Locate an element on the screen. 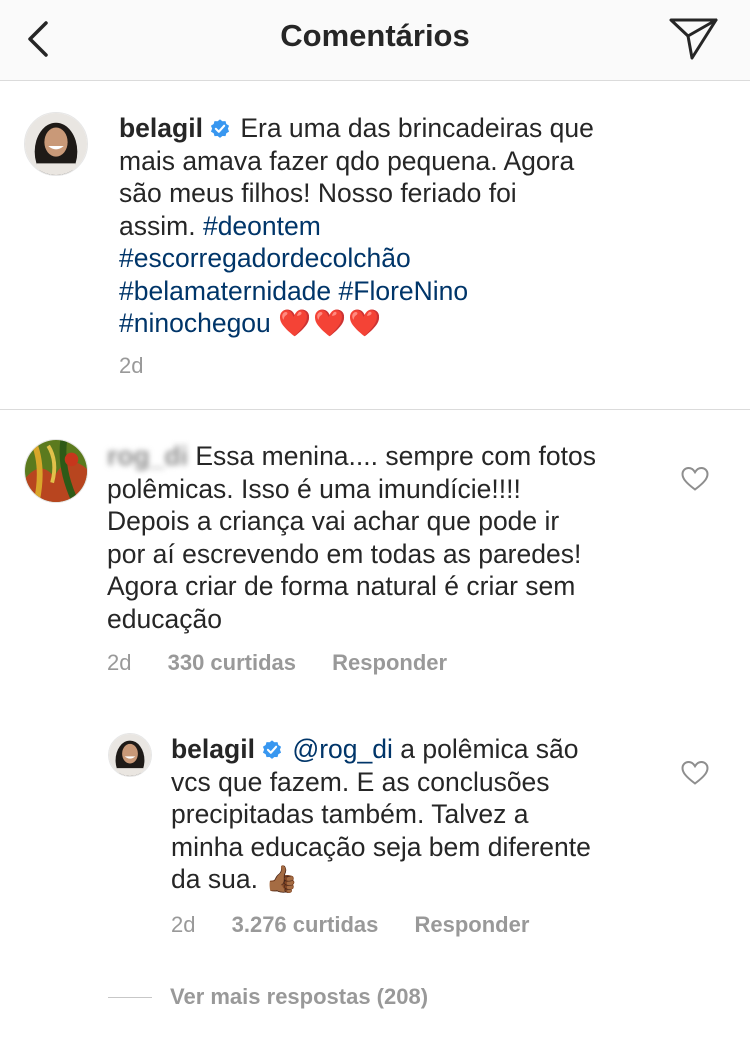 The height and width of the screenshot is (1037, 750). caption-line: mais amava fazer qdo pequena. Agora is located at coordinates (347, 160).